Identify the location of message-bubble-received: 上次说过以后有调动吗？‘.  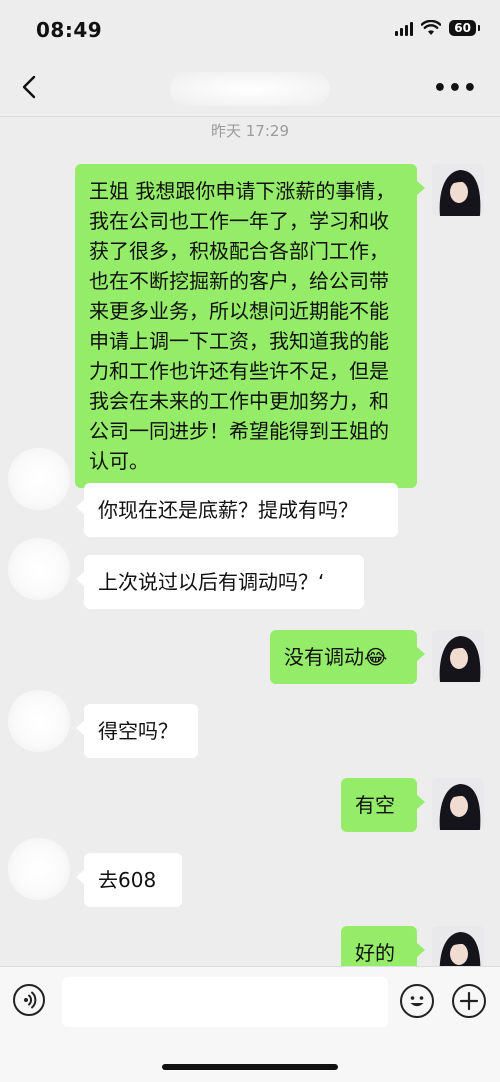
(224, 582).